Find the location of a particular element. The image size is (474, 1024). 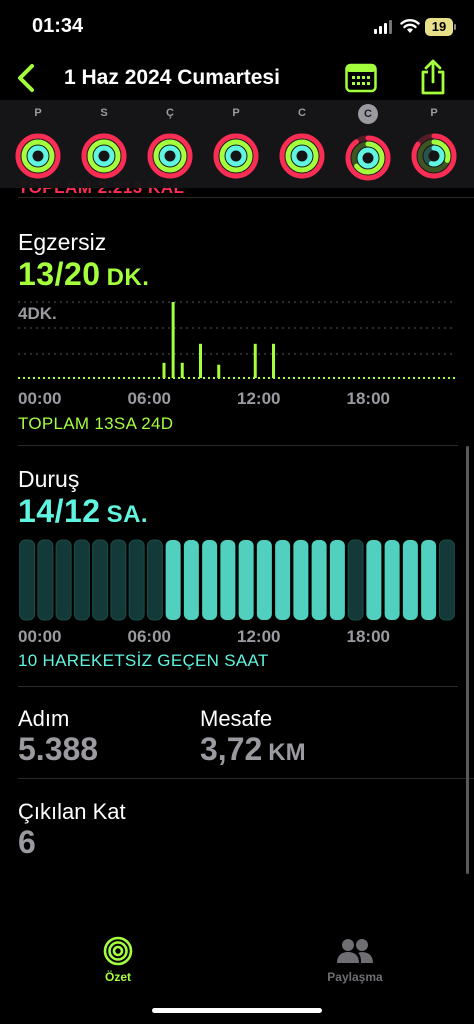

home-indicator is located at coordinates (237, 1010).